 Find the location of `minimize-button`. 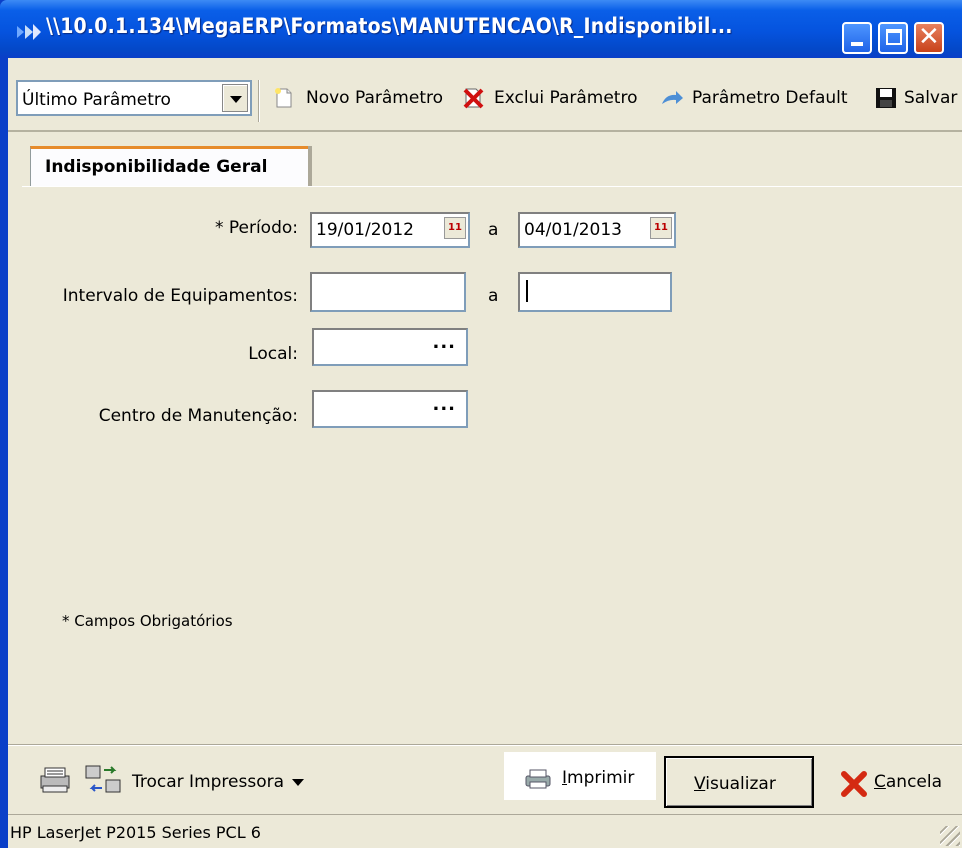

minimize-button is located at coordinates (857, 38).